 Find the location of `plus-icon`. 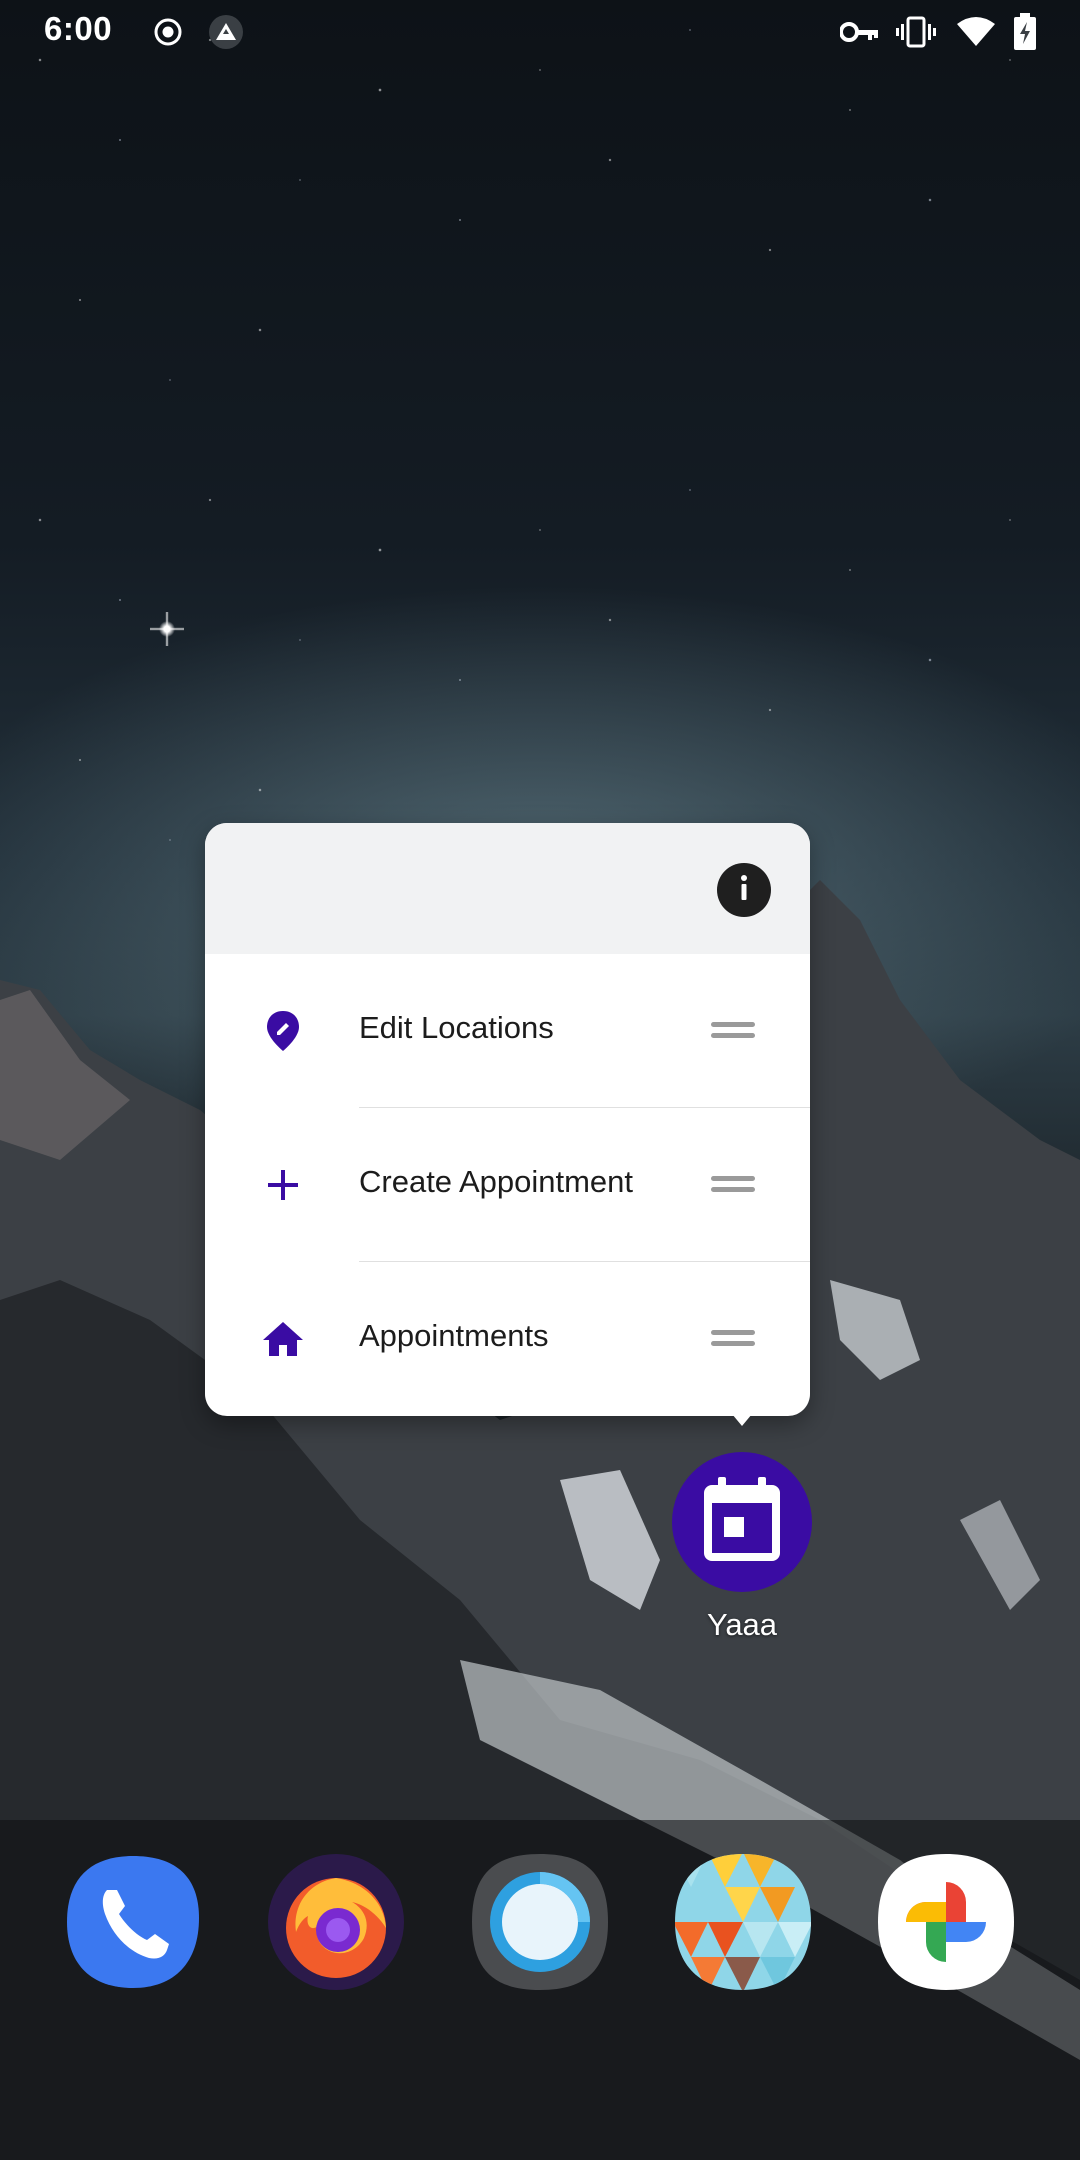

plus-icon is located at coordinates (283, 1185).